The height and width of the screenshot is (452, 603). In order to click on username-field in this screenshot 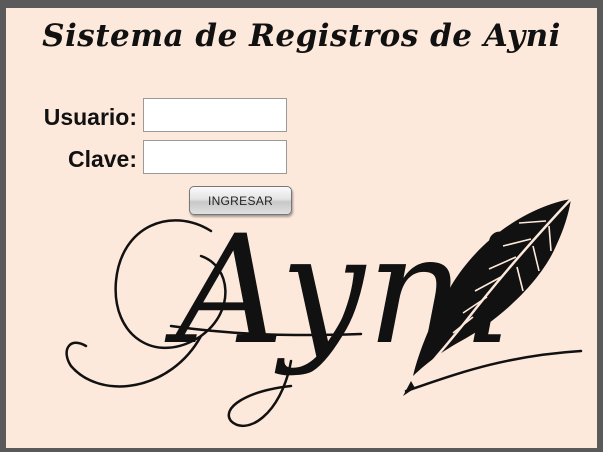, I will do `click(215, 115)`.